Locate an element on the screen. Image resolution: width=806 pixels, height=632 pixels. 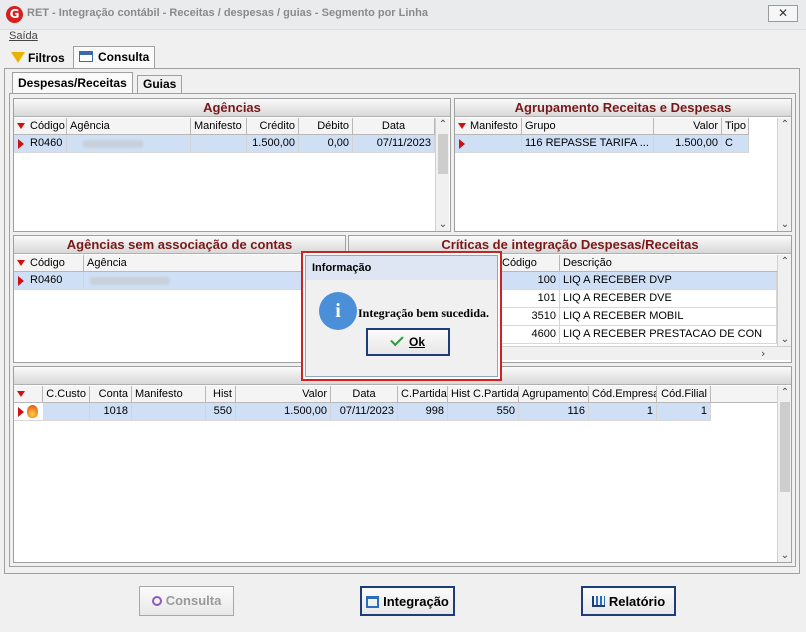
cell-credito: 1.500,00 is located at coordinates (273, 143).